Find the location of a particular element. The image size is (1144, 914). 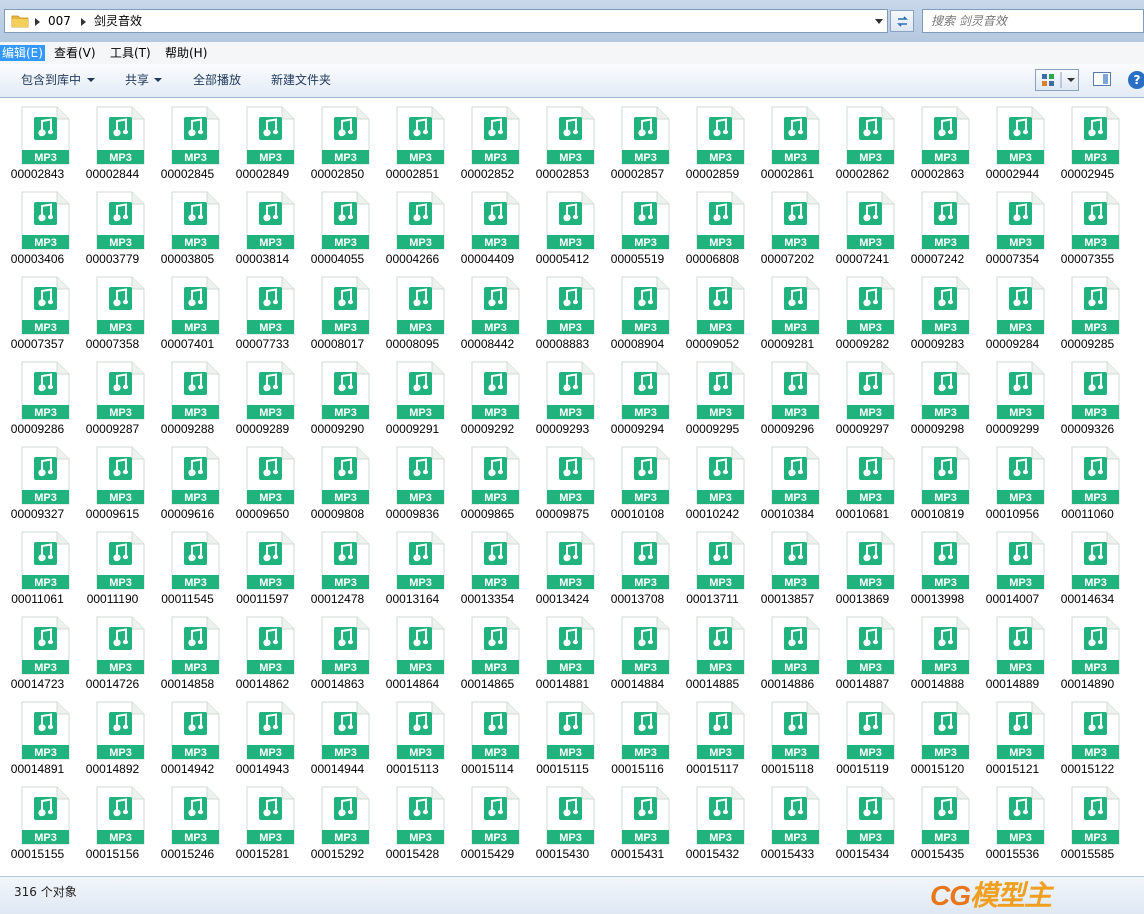

file-item: MP3 00013857 is located at coordinates (787, 564).